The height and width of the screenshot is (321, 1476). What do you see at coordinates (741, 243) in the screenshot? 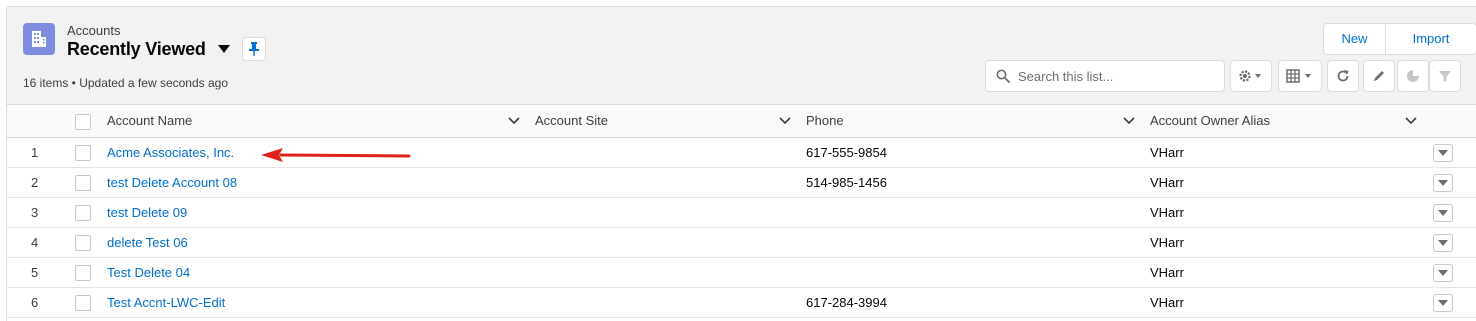
I see `table-row: 4 delete Test 06 VHarr` at bounding box center [741, 243].